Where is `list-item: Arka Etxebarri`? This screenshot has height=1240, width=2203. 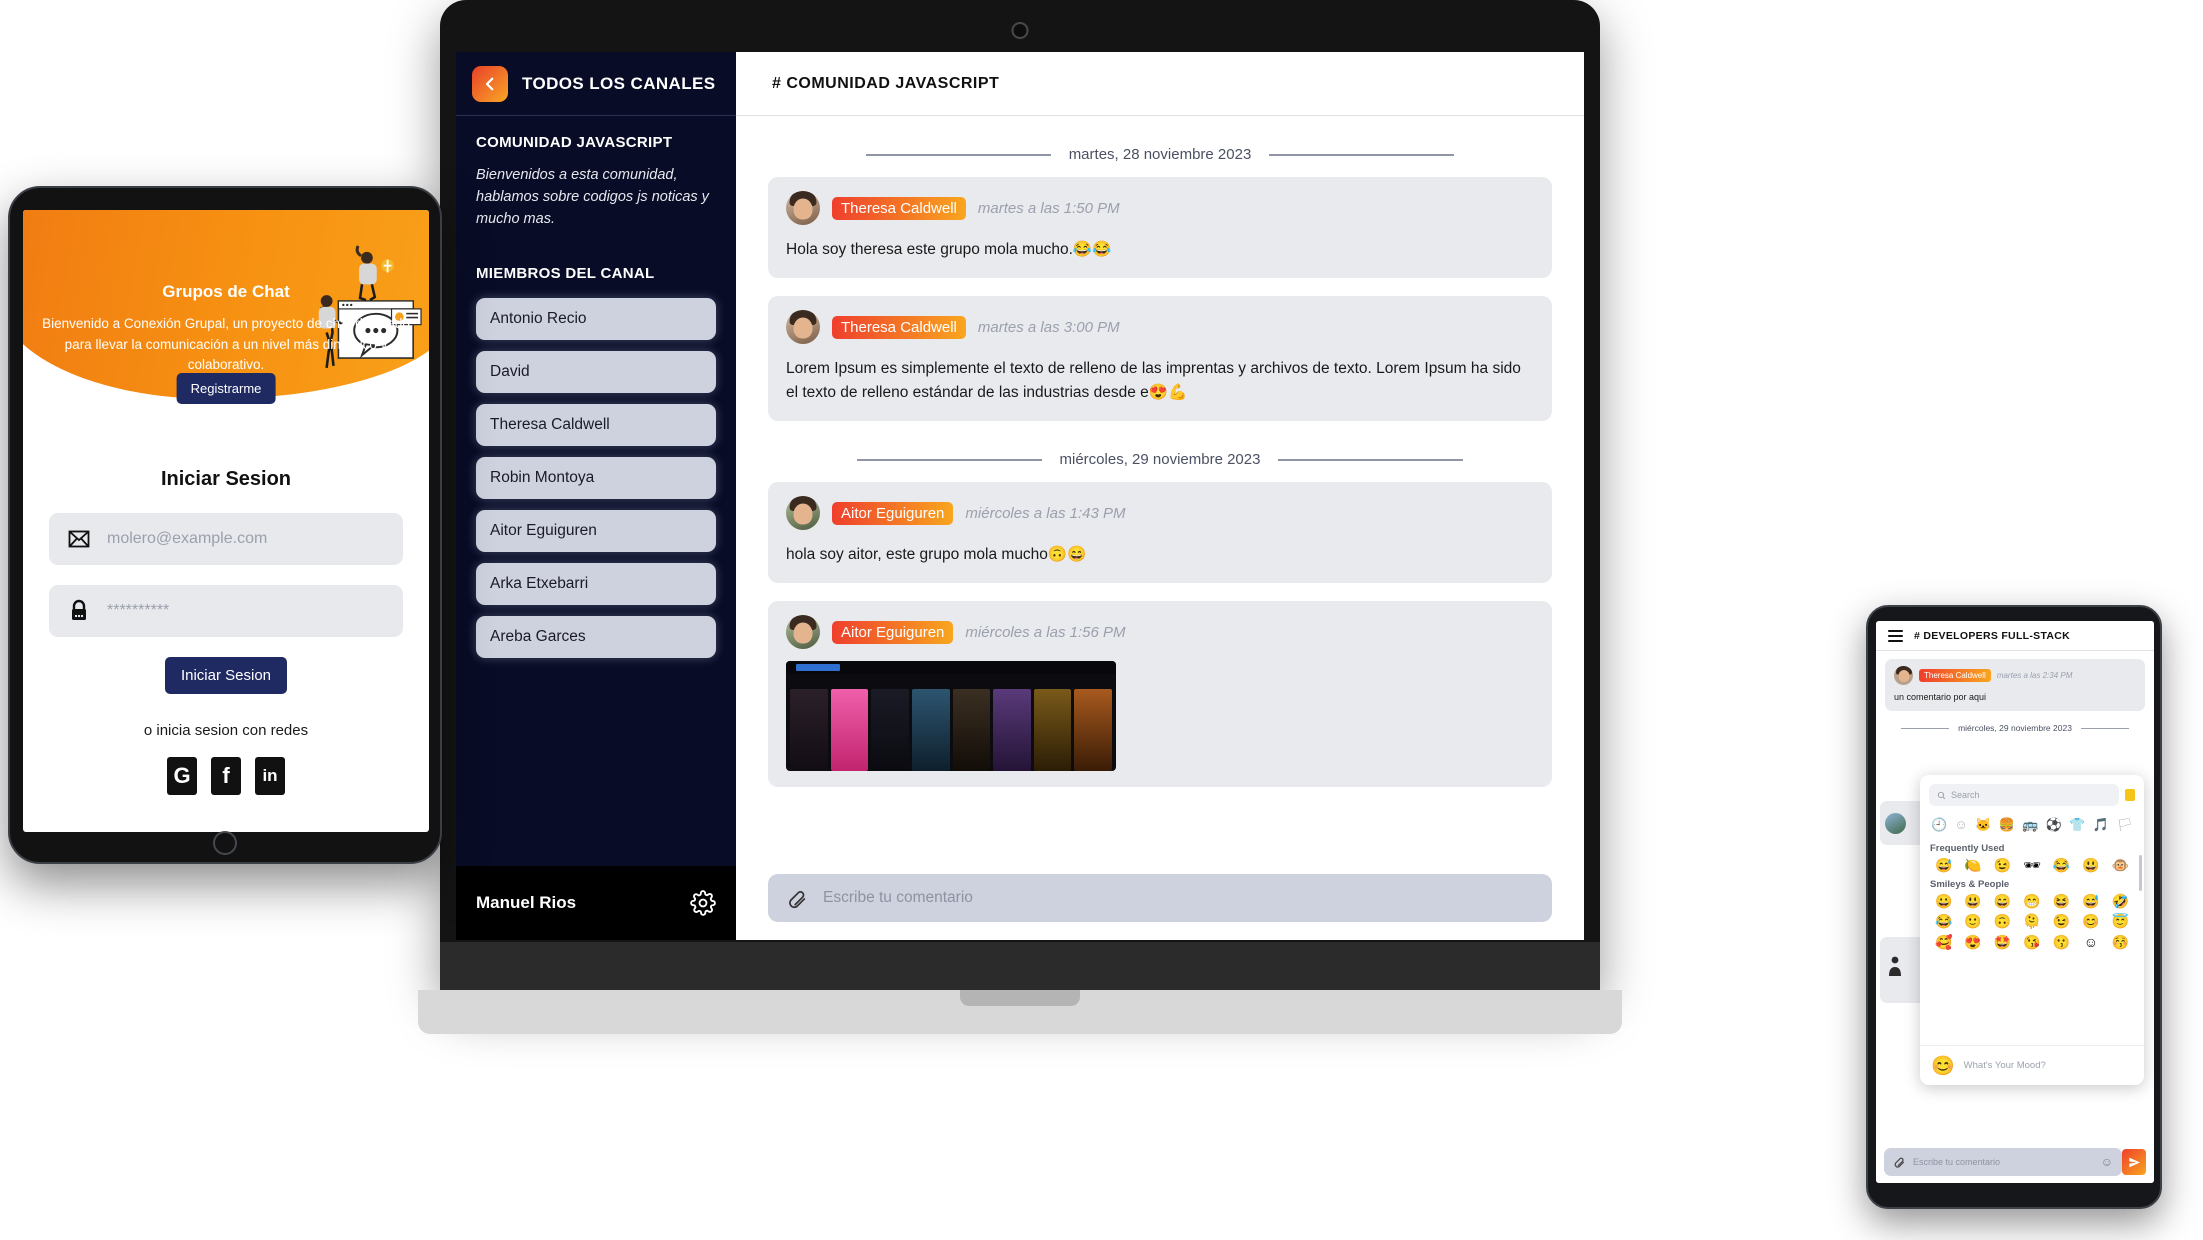
list-item: Arka Etxebarri is located at coordinates (596, 584).